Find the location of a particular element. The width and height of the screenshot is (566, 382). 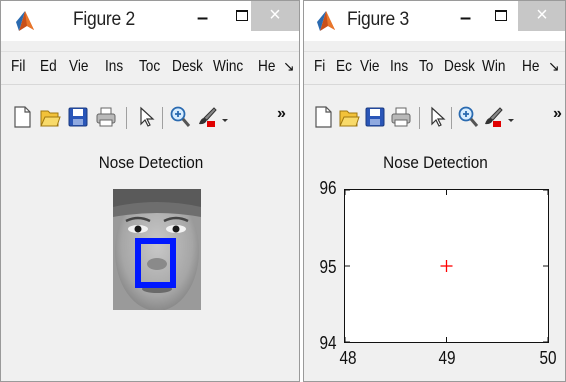

y-tick-label: 95 is located at coordinates (328, 267).